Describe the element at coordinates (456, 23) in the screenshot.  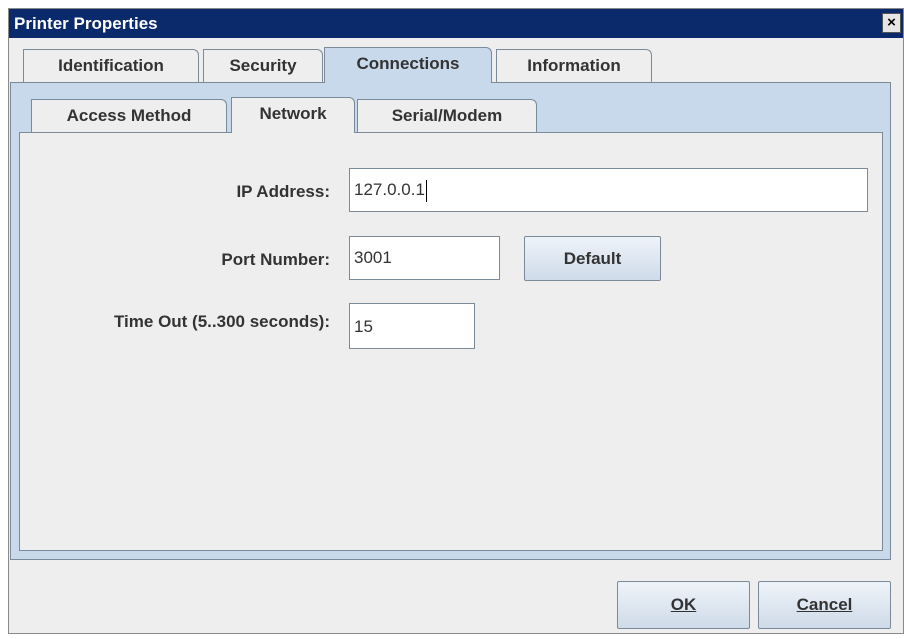
I see `title-bar: Printer Properties ×` at that location.